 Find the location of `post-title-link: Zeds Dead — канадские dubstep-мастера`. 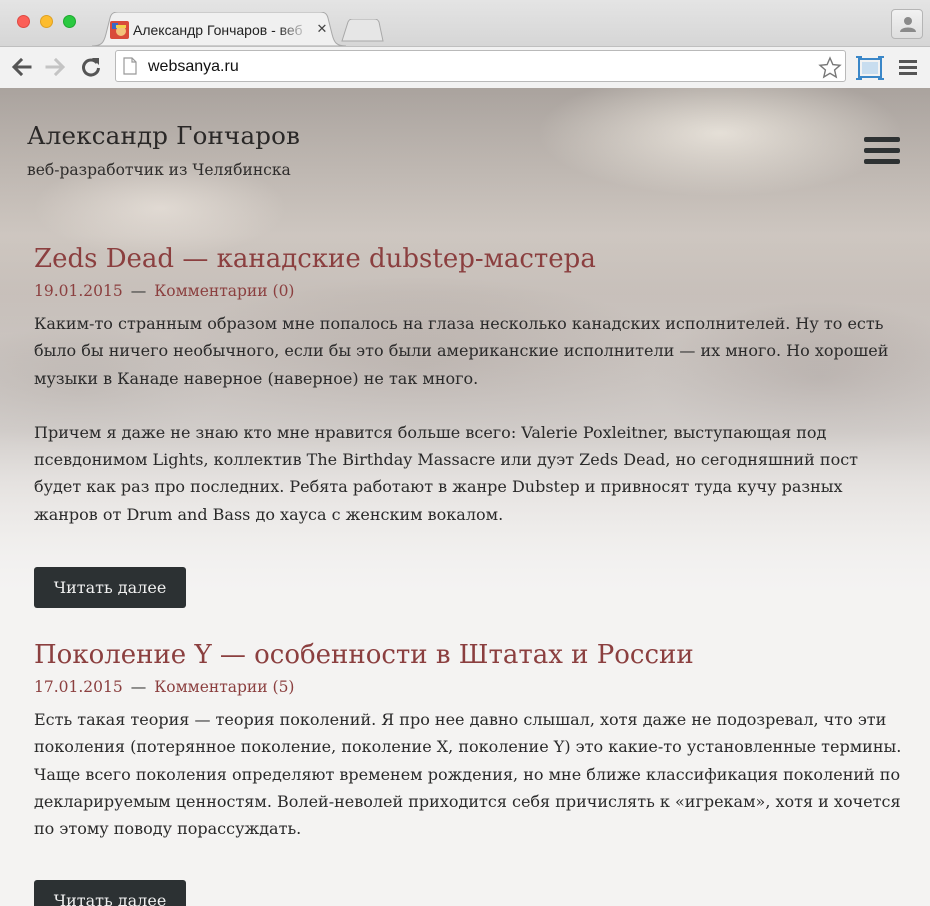

post-title-link: Zeds Dead — канадские dubstep-мастера is located at coordinates (469, 259).